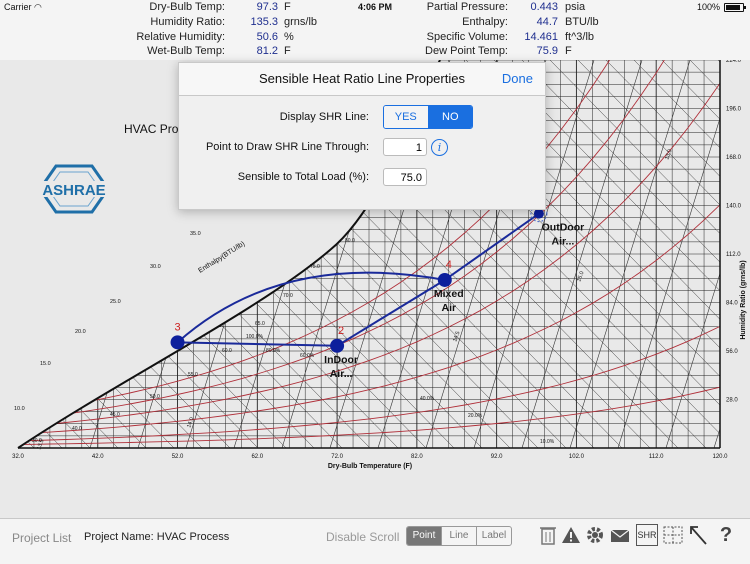 The image size is (750, 564). Describe the element at coordinates (734, 207) in the screenshot. I see `y-tick-label: 140.0` at that location.